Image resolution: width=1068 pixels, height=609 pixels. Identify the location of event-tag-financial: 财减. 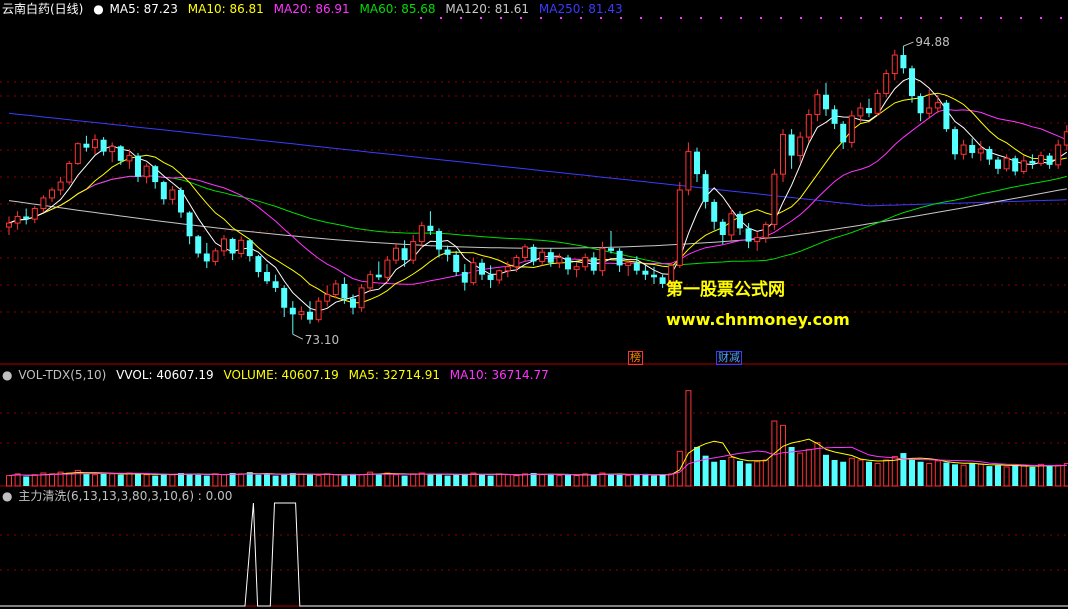
(729, 358).